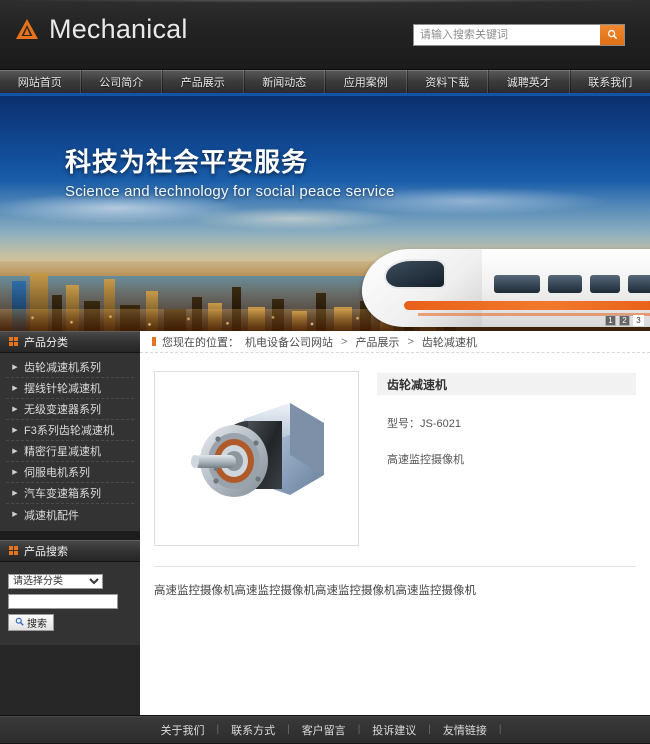 This screenshot has width=650, height=744. I want to click on product-model-label: 型号：, so click(403, 424).